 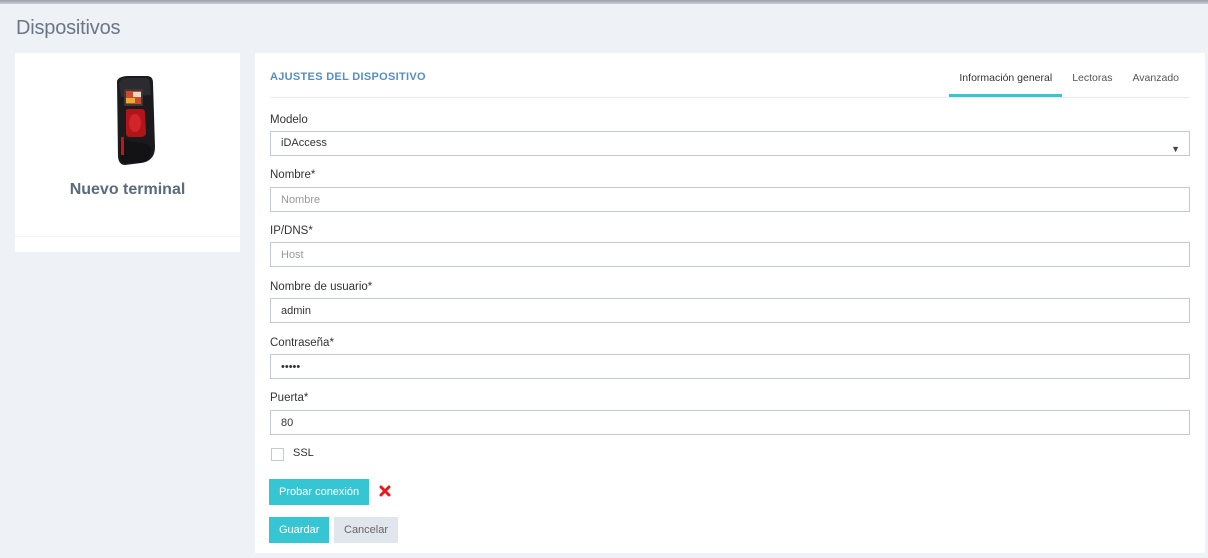 What do you see at coordinates (127, 236) in the screenshot?
I see `card-divider` at bounding box center [127, 236].